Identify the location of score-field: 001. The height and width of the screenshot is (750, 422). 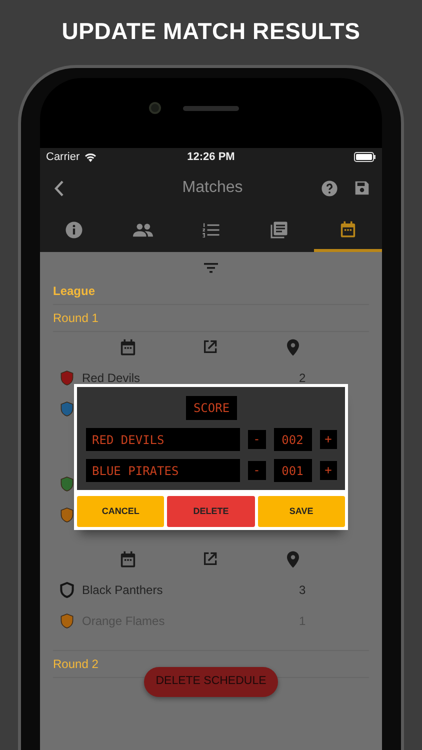
(293, 470).